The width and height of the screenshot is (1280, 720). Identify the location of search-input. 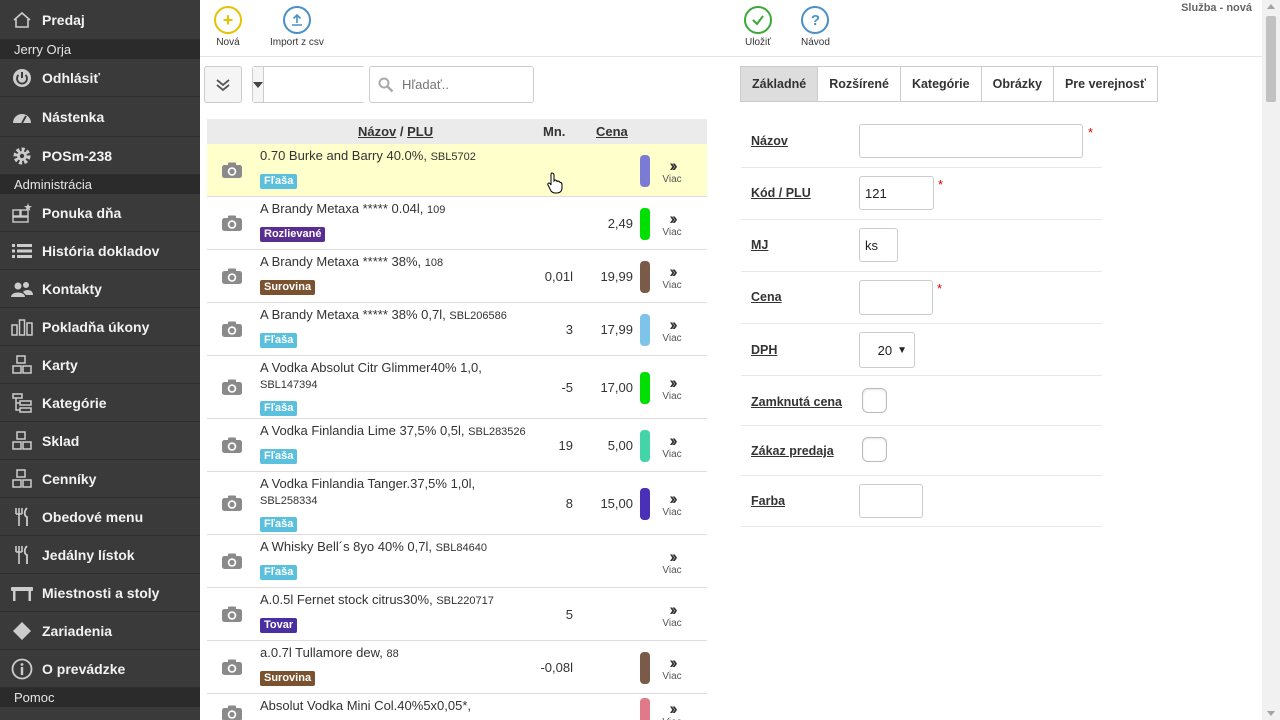
(462, 84).